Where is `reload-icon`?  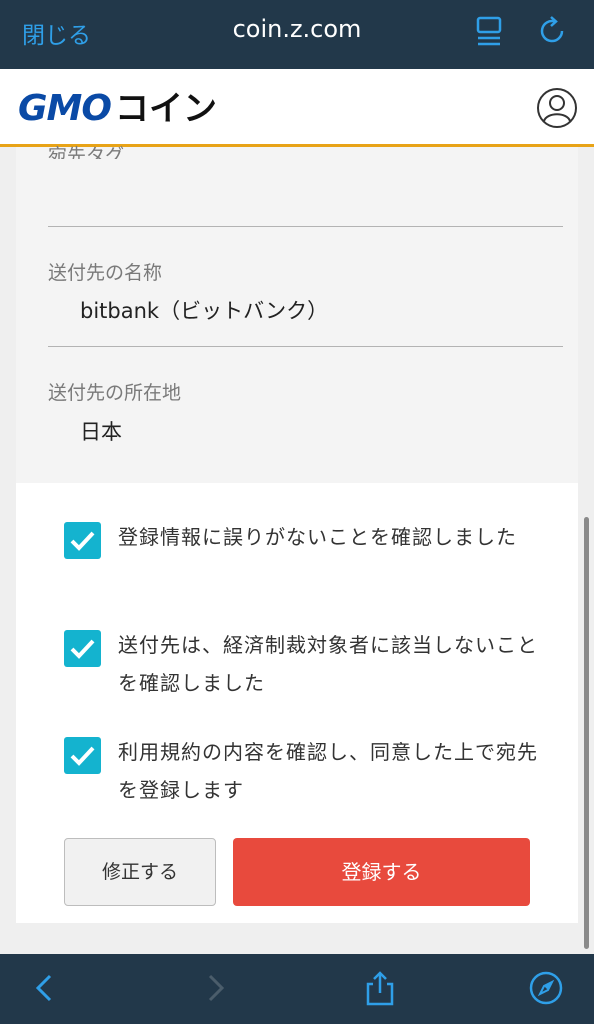 reload-icon is located at coordinates (552, 31).